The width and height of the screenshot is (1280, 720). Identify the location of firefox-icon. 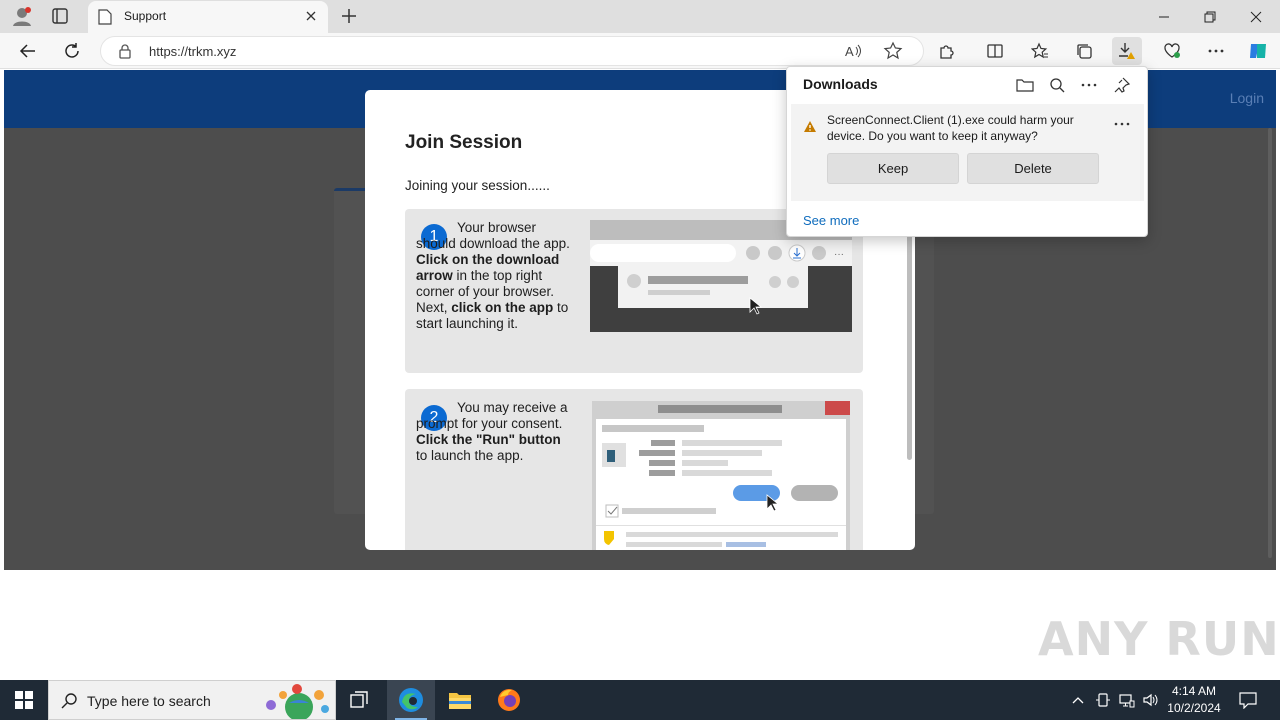
(509, 700).